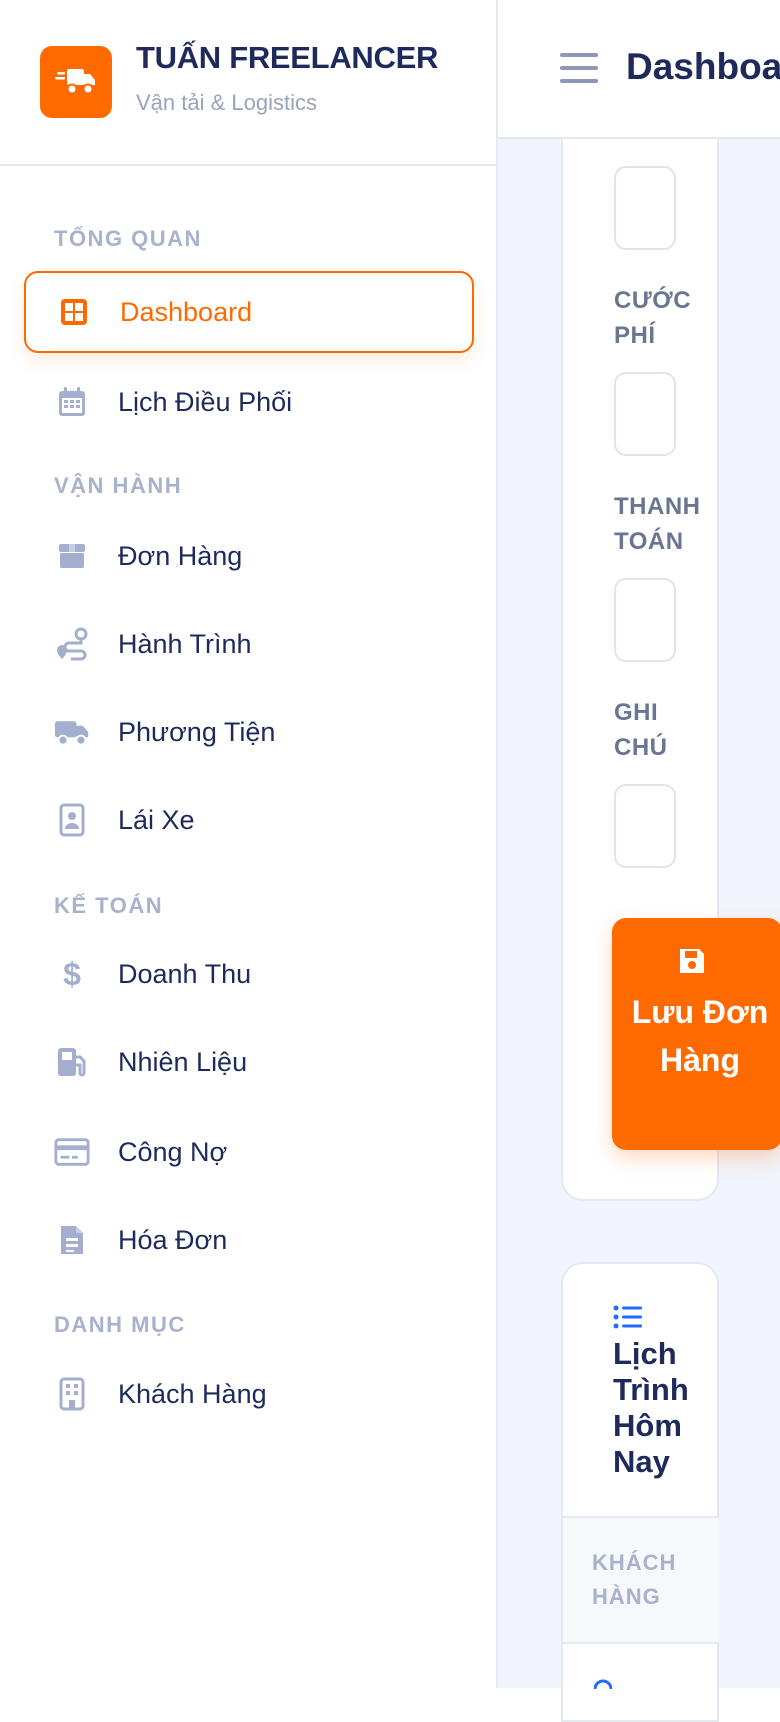 Image resolution: width=780 pixels, height=1722 pixels. Describe the element at coordinates (226, 102) in the screenshot. I see `brand-subtitle: Vận tải & Logistics` at that location.